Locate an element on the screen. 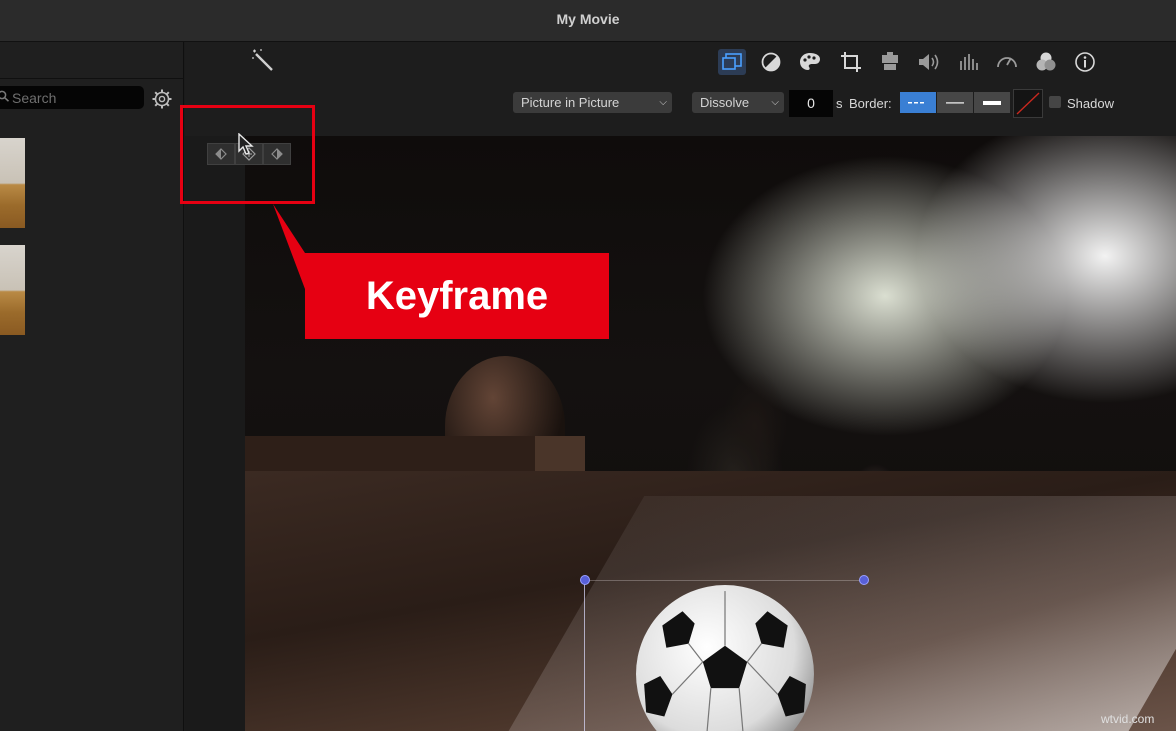 This screenshot has height=731, width=1176. watermark: wtvid.com is located at coordinates (1127, 719).